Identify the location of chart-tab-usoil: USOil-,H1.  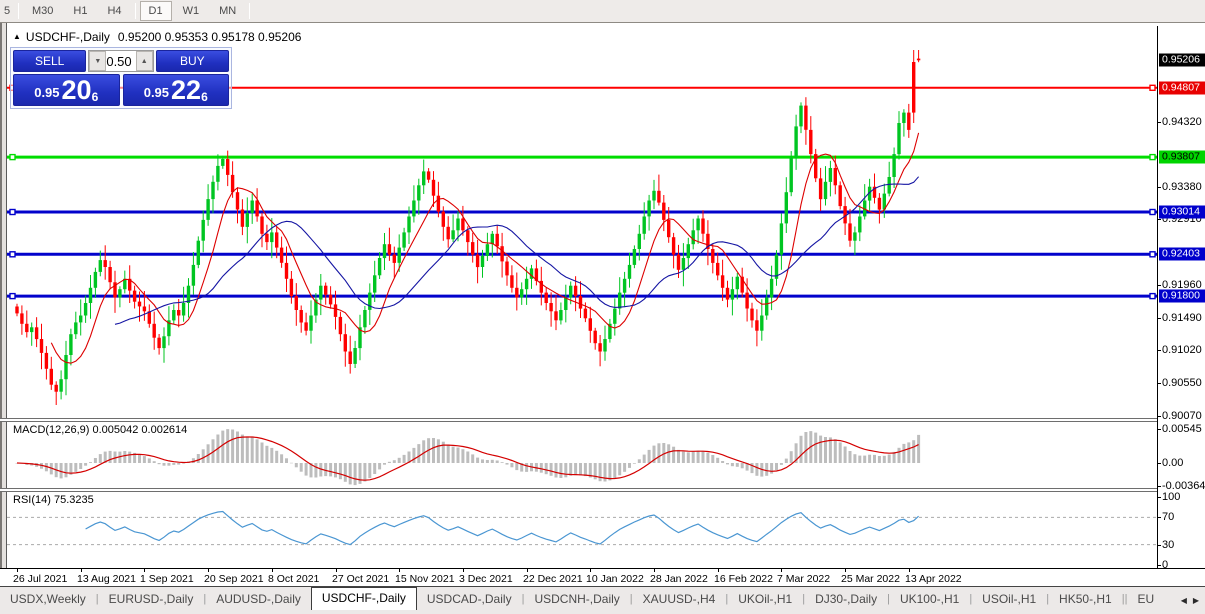
(1009, 599).